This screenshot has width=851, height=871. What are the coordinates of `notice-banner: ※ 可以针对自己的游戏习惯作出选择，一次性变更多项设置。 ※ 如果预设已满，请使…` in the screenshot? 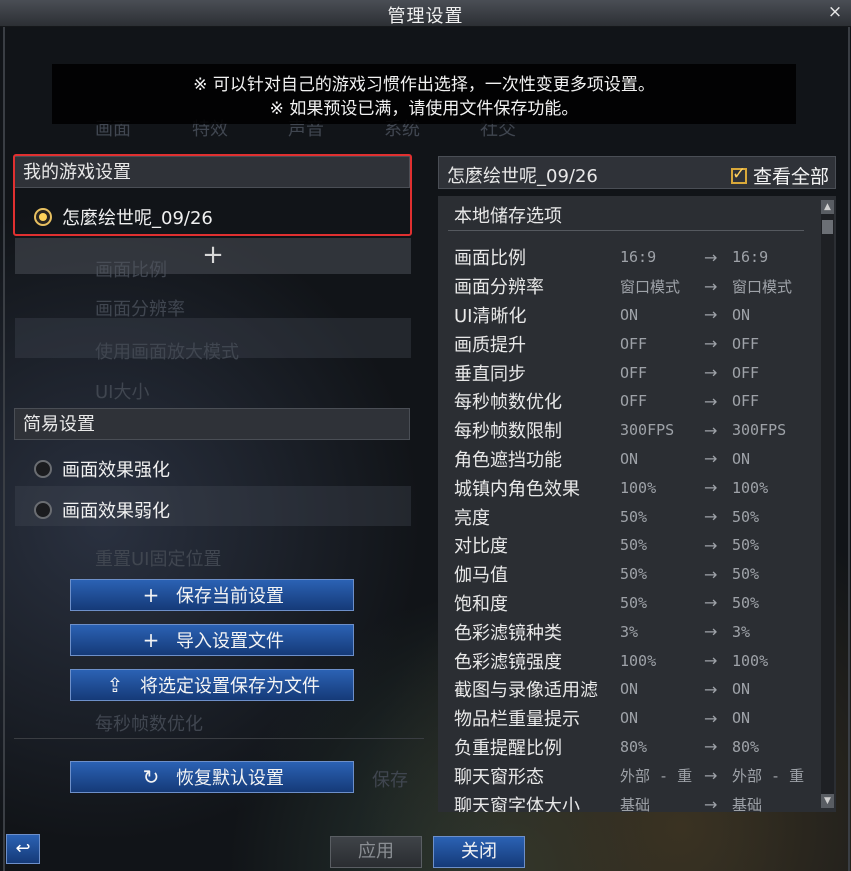 It's located at (424, 94).